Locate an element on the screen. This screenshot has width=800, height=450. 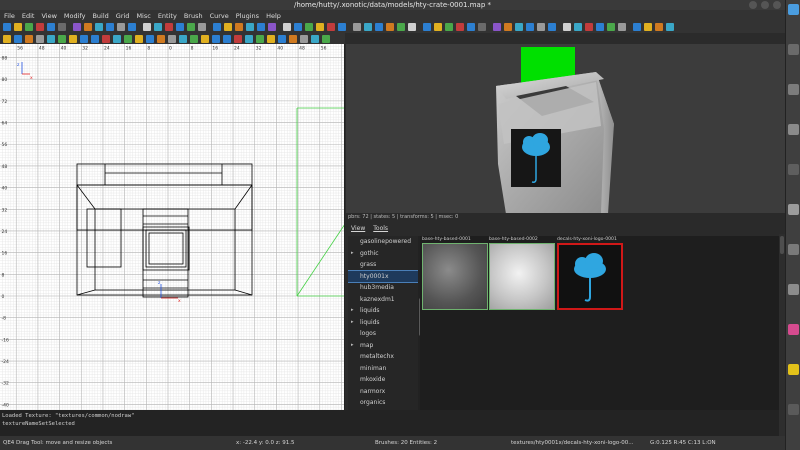
menu-curve: Curve is located at coordinates (219, 16).